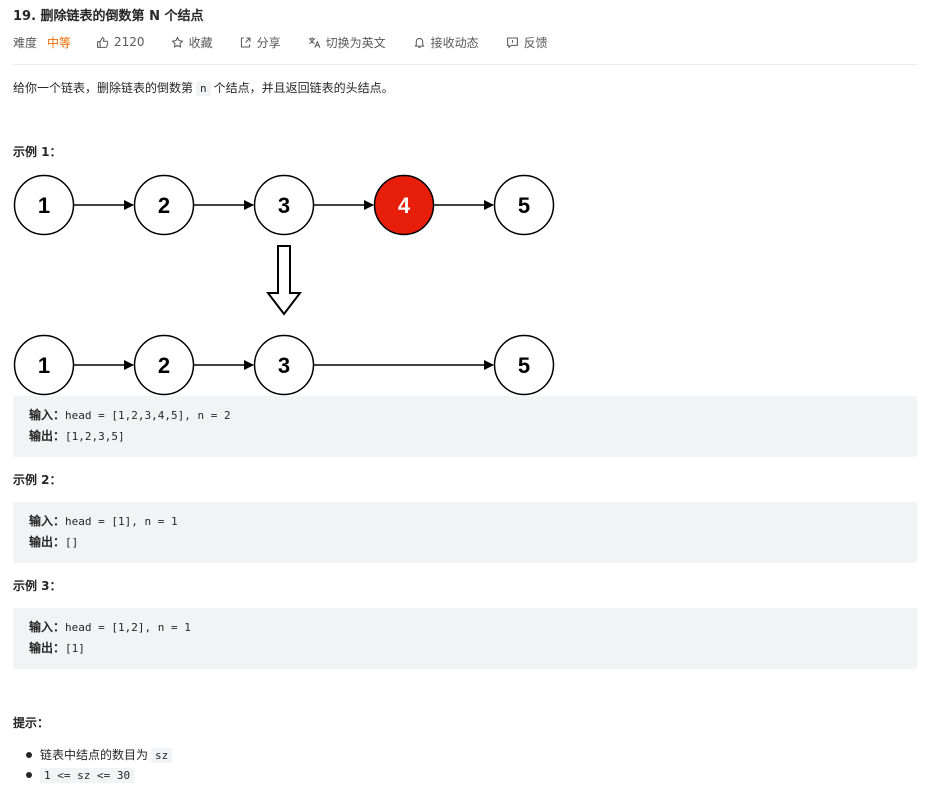  I want to click on top-node-4-label: 4, so click(404, 205).